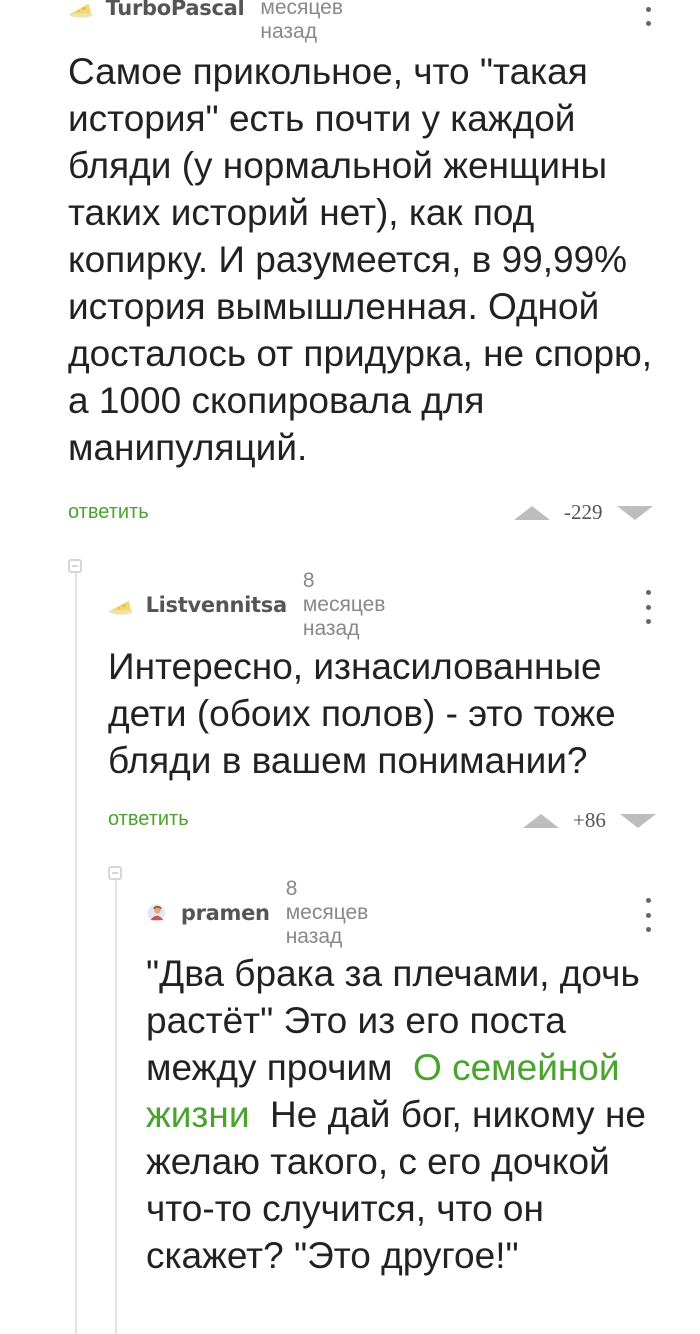  What do you see at coordinates (175, 10) in the screenshot?
I see `username: TurboPascal` at bounding box center [175, 10].